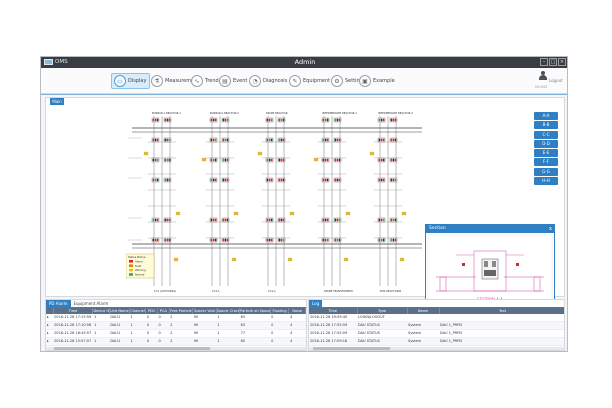  I want to click on log-scrollbar, so click(436, 348).